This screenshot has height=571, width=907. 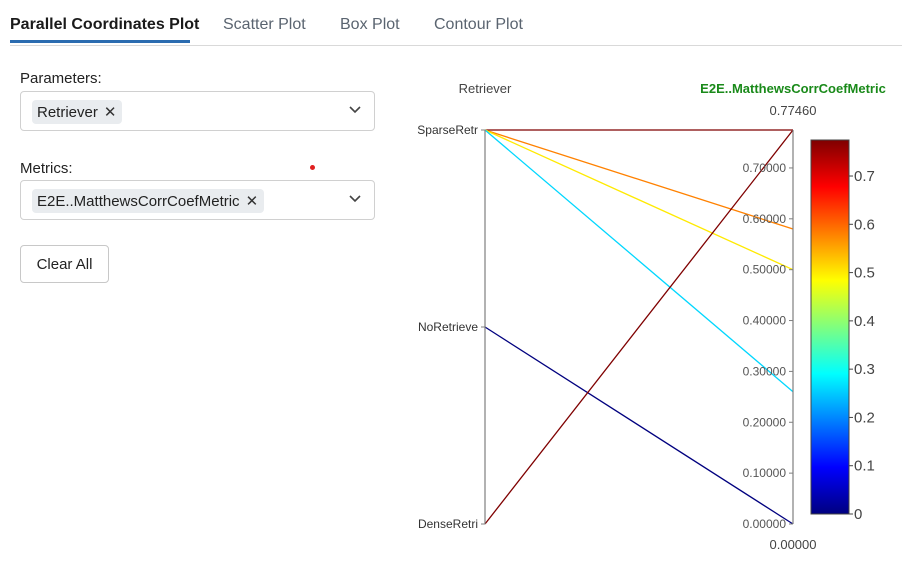 I want to click on colorbar-tick-label: 0.2, so click(x=864, y=417).